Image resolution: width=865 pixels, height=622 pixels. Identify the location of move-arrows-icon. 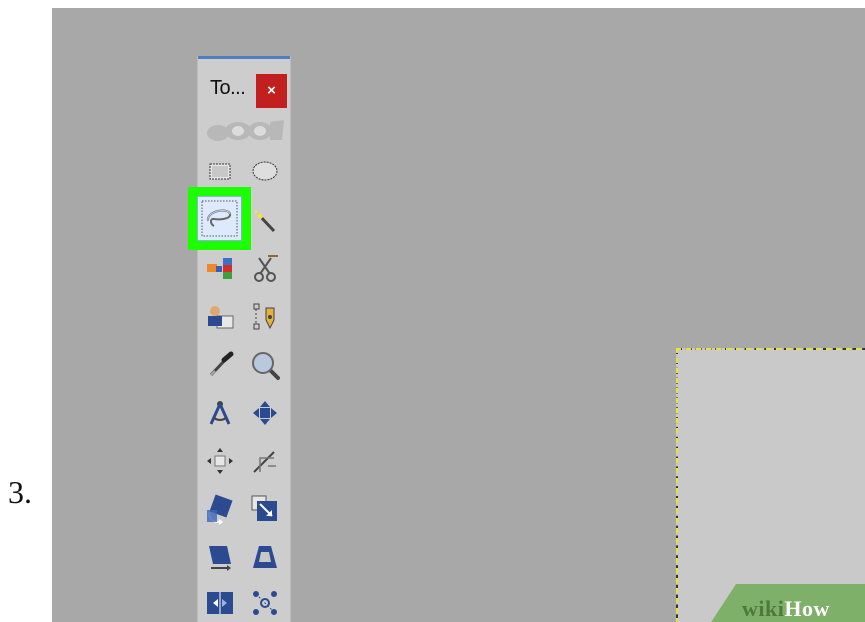
(265, 413).